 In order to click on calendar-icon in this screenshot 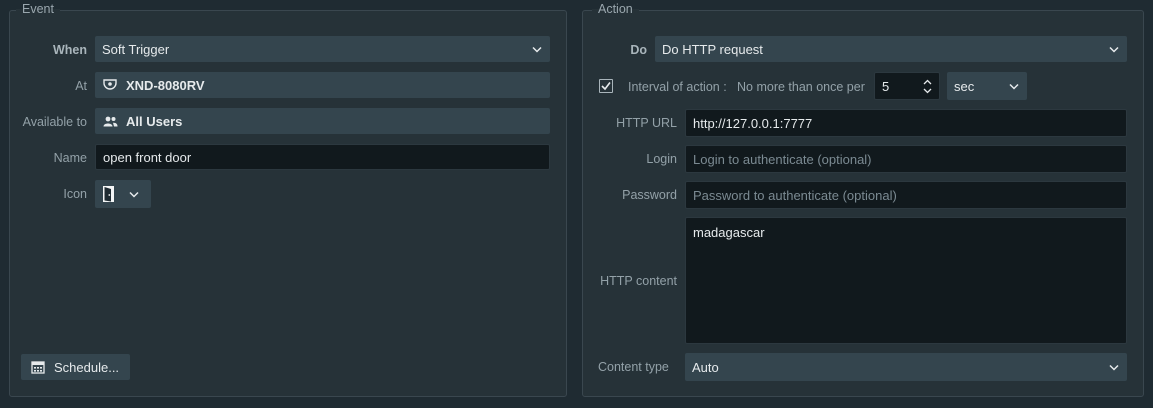, I will do `click(38, 367)`.